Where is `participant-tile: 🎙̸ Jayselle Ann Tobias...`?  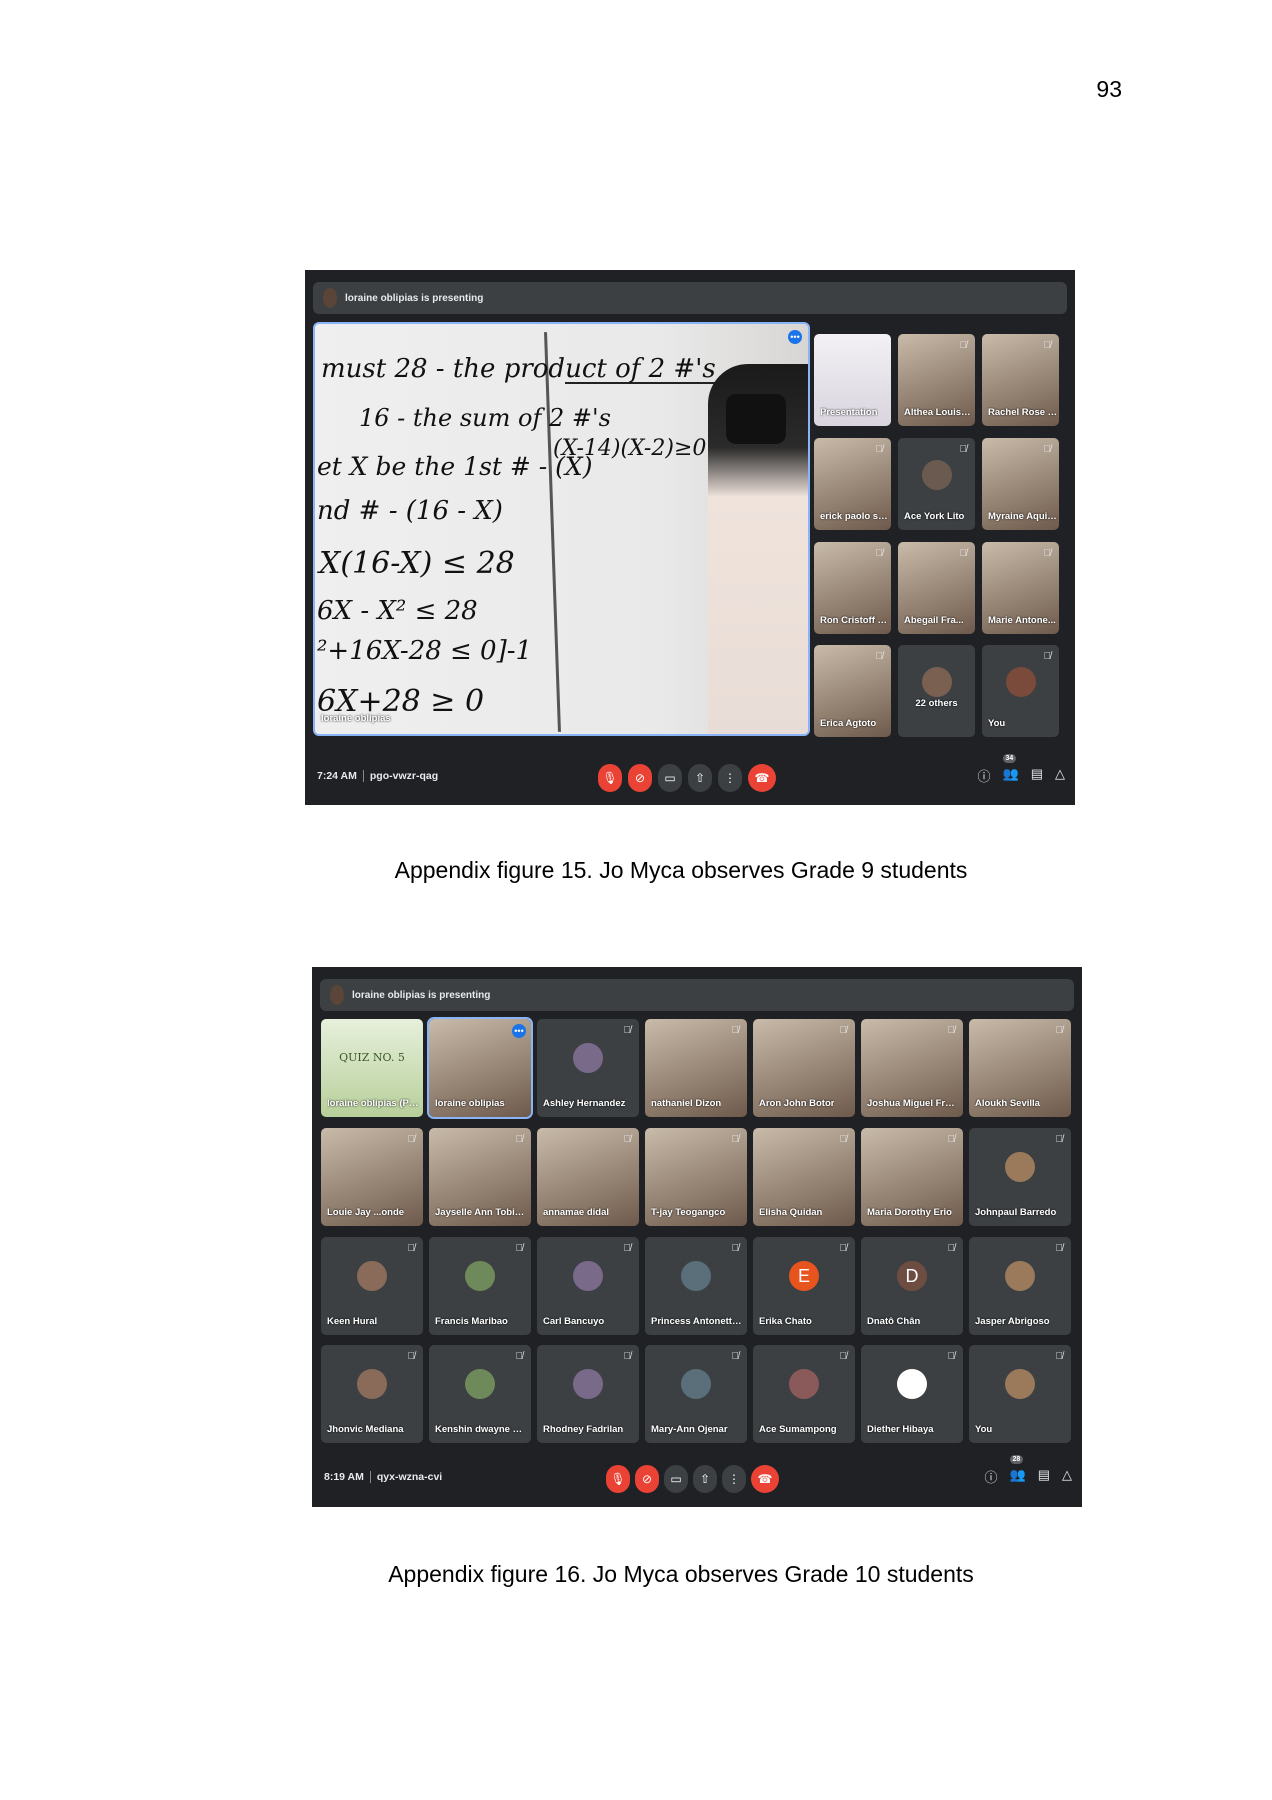
participant-tile: 🎙̸ Jayselle Ann Tobias... is located at coordinates (480, 1177).